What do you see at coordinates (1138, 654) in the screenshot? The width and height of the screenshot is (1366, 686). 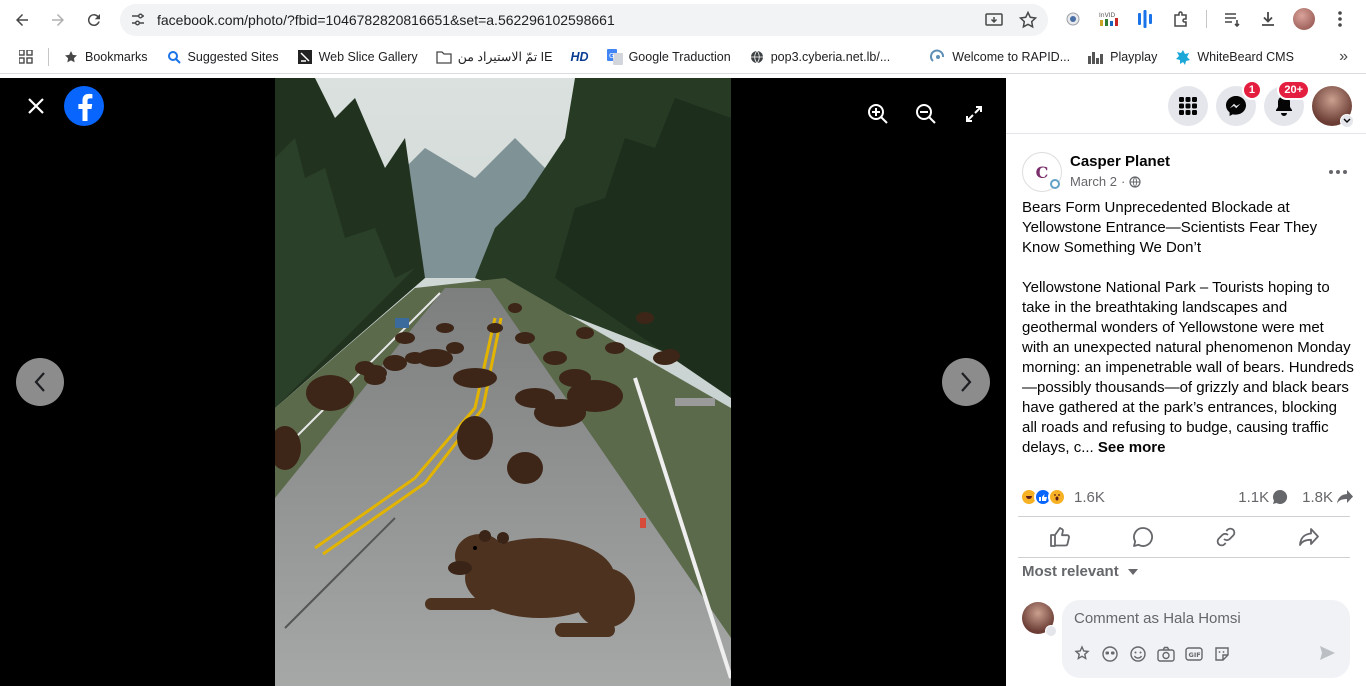 I see `emoji-icon` at bounding box center [1138, 654].